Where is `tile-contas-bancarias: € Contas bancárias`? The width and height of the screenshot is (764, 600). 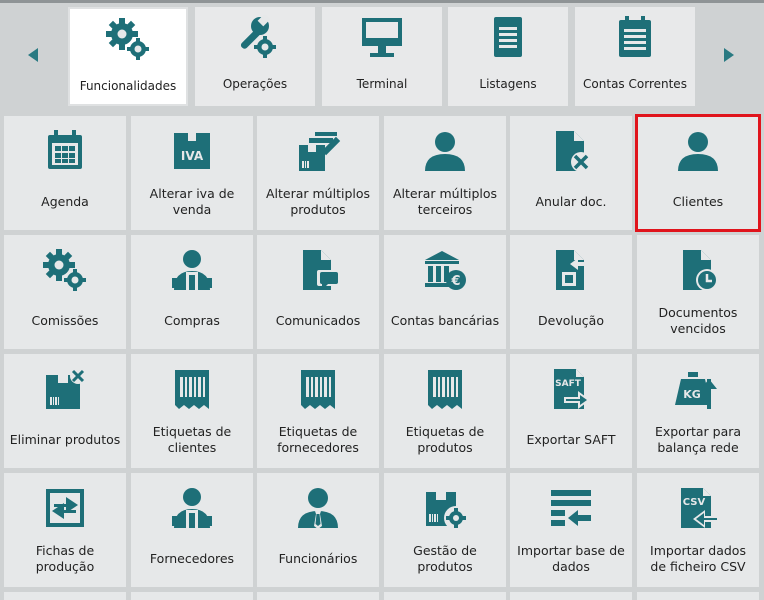 tile-contas-bancarias: € Contas bancárias is located at coordinates (445, 292).